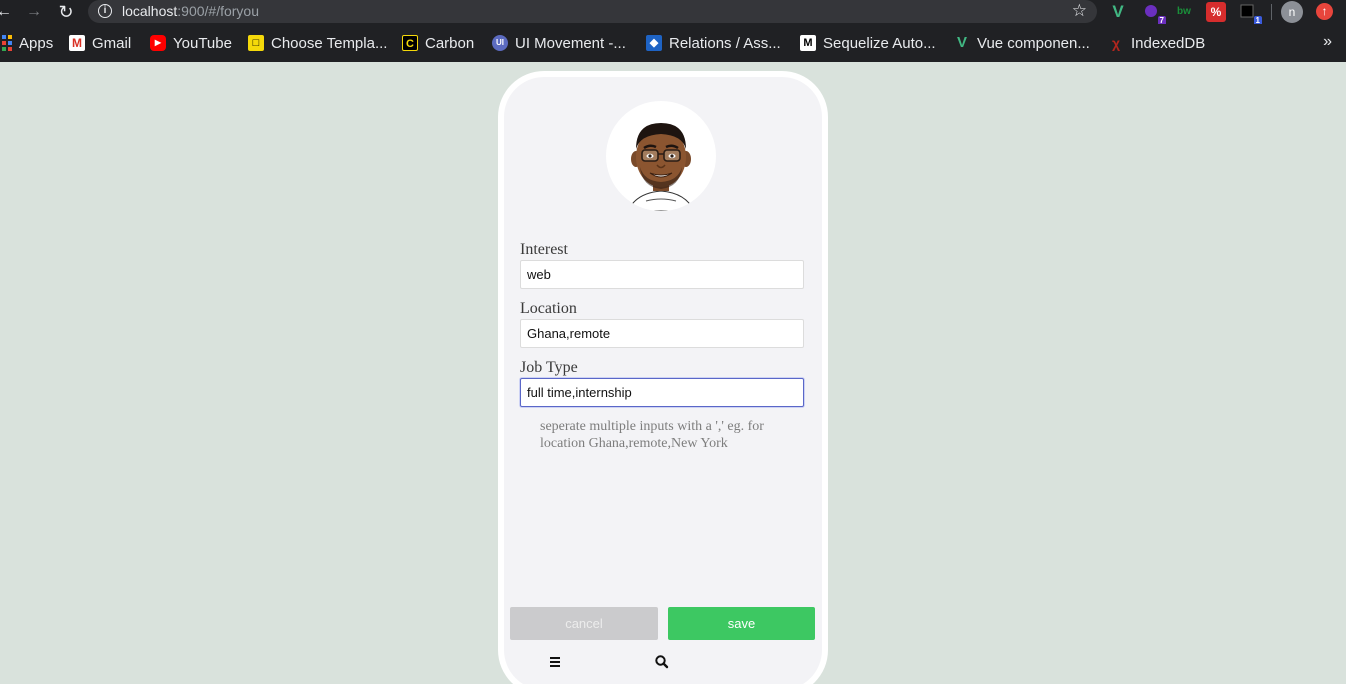 Image resolution: width=1346 pixels, height=684 pixels. Describe the element at coordinates (544, 249) in the screenshot. I see `interest-label: Interest` at that location.